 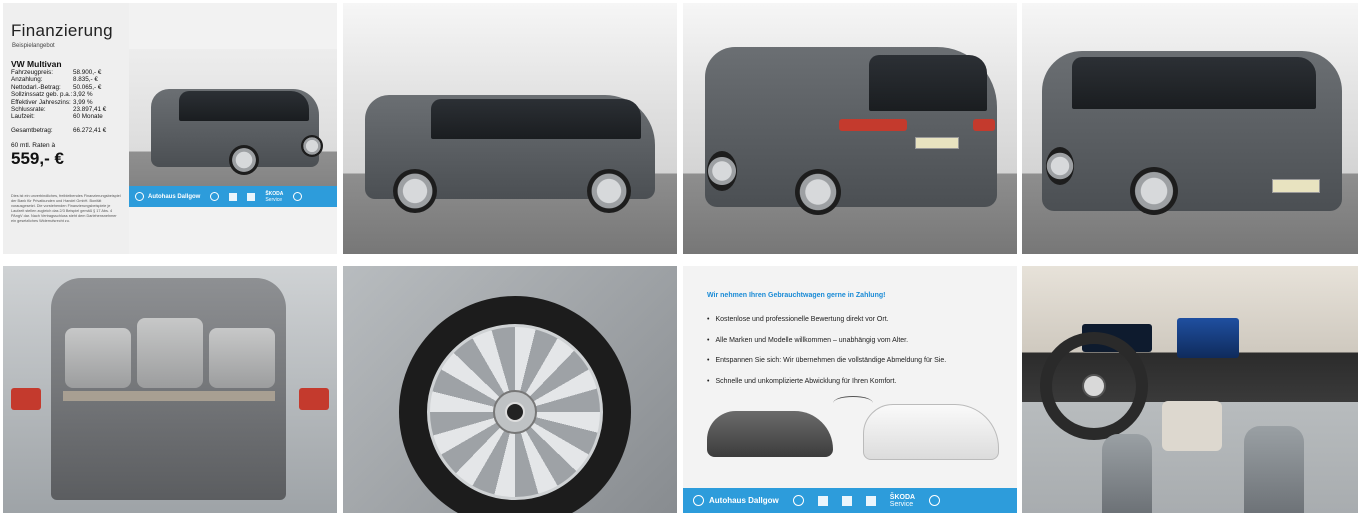 What do you see at coordinates (931, 432) in the screenshot?
I see `new-car-image` at bounding box center [931, 432].